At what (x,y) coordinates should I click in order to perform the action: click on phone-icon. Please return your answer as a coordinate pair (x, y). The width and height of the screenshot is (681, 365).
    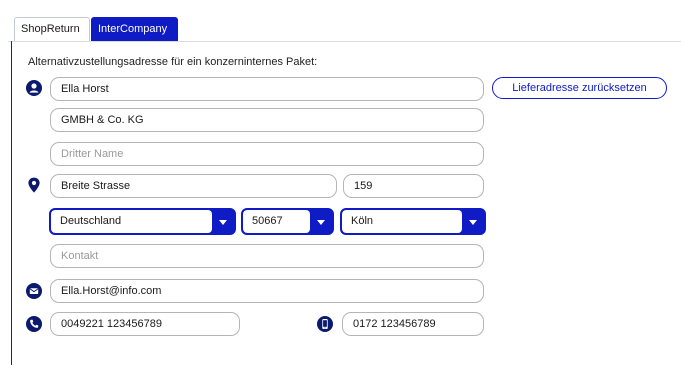
    Looking at the image, I should click on (34, 324).